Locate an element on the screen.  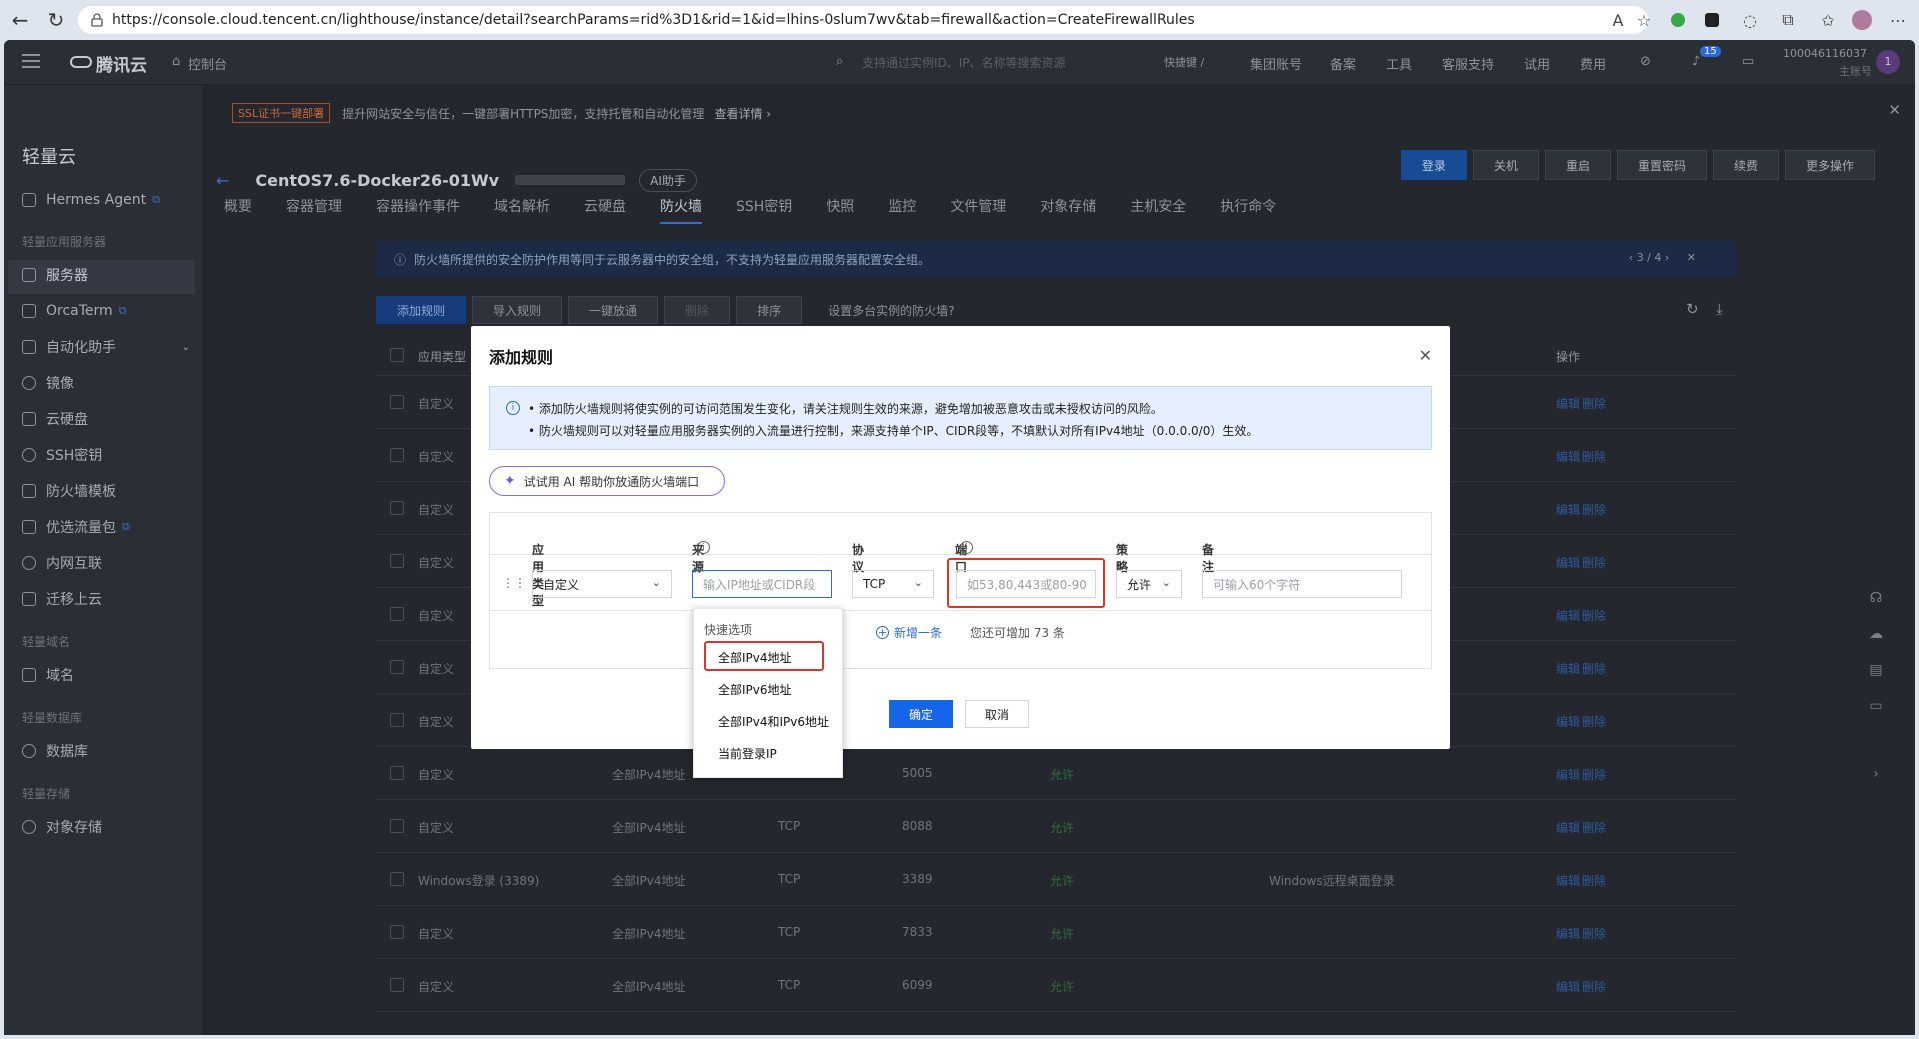
sidebar-item-servers: 服务器 is located at coordinates (55, 275).